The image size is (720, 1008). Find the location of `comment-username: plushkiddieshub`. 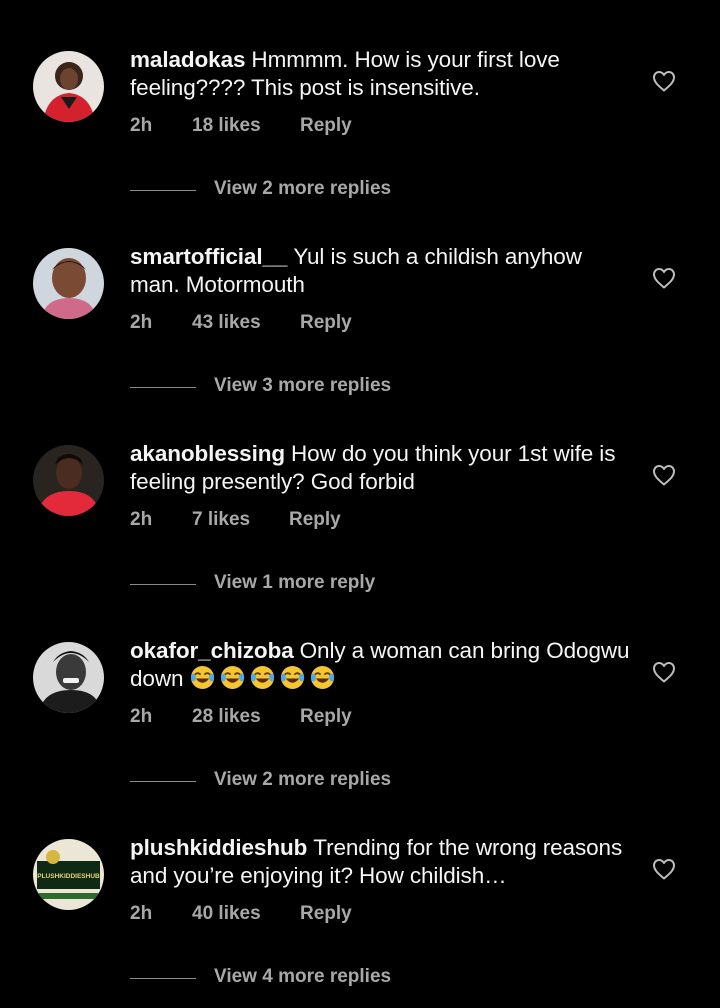

comment-username: plushkiddieshub is located at coordinates (218, 847).